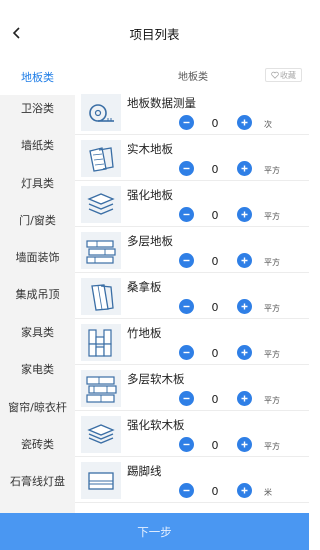 The height and width of the screenshot is (550, 320). I want to click on item-name: 多层软木板, so click(156, 379).